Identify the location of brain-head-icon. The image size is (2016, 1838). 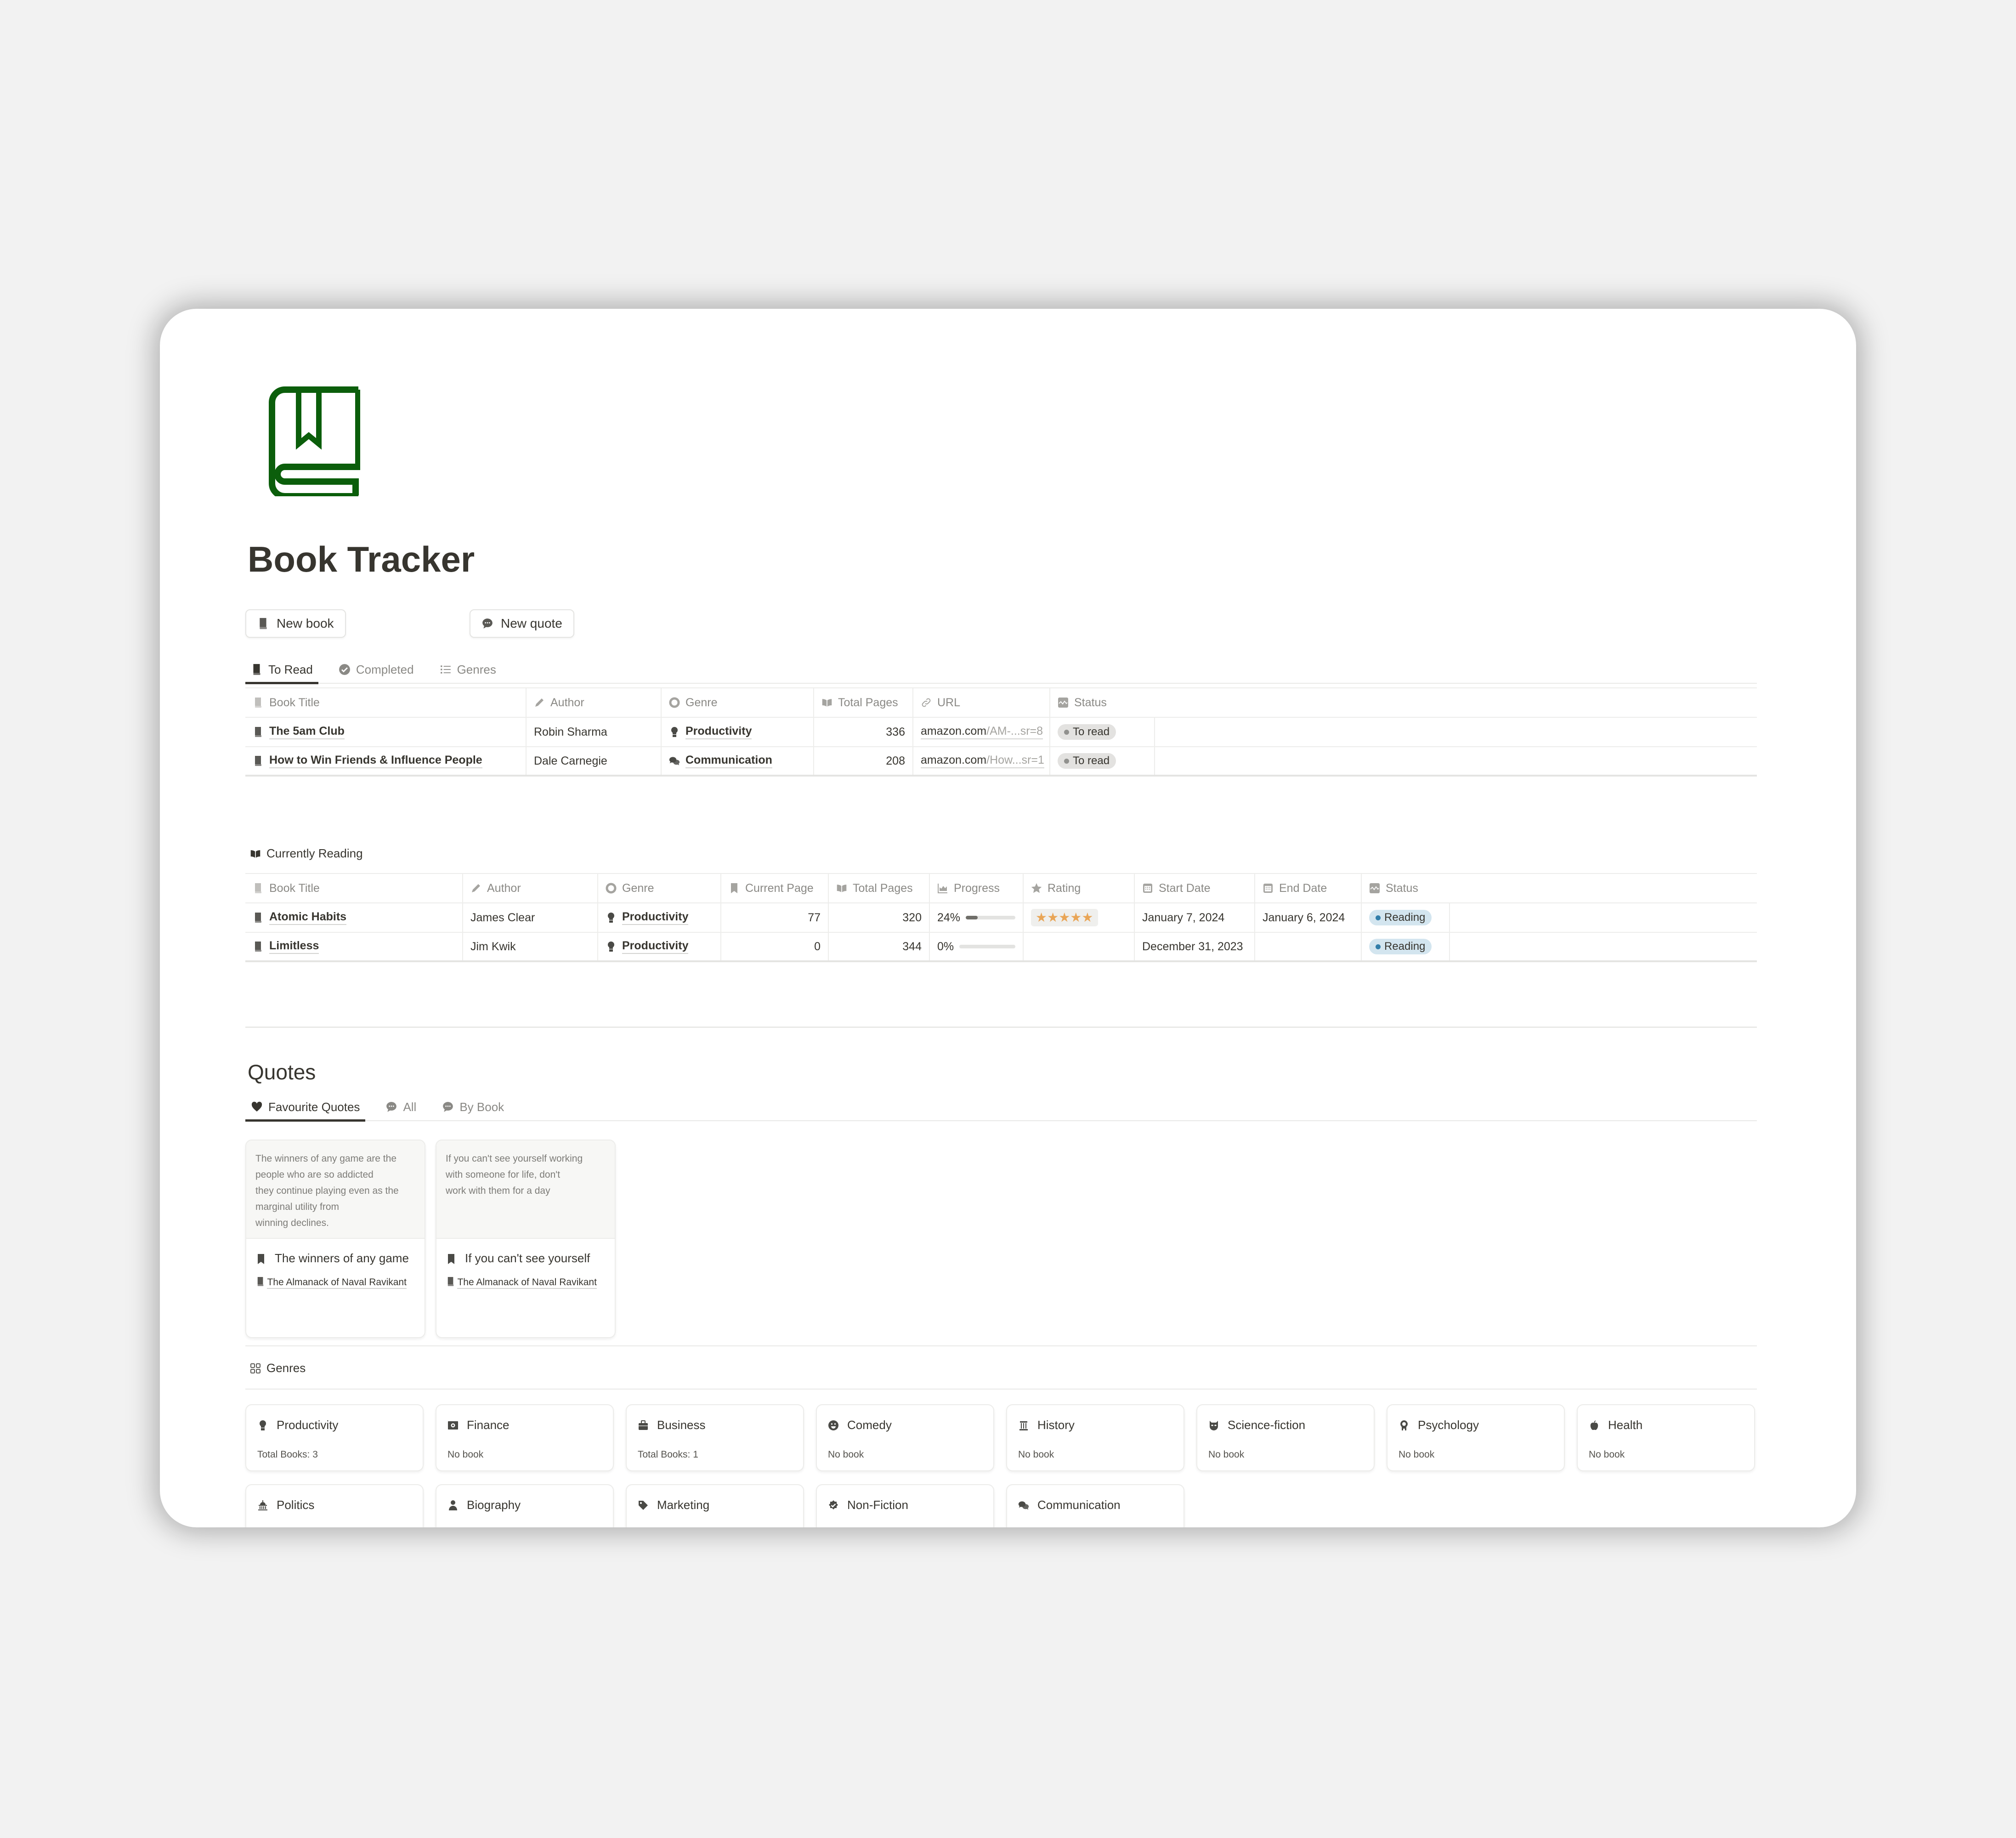
(1404, 1425).